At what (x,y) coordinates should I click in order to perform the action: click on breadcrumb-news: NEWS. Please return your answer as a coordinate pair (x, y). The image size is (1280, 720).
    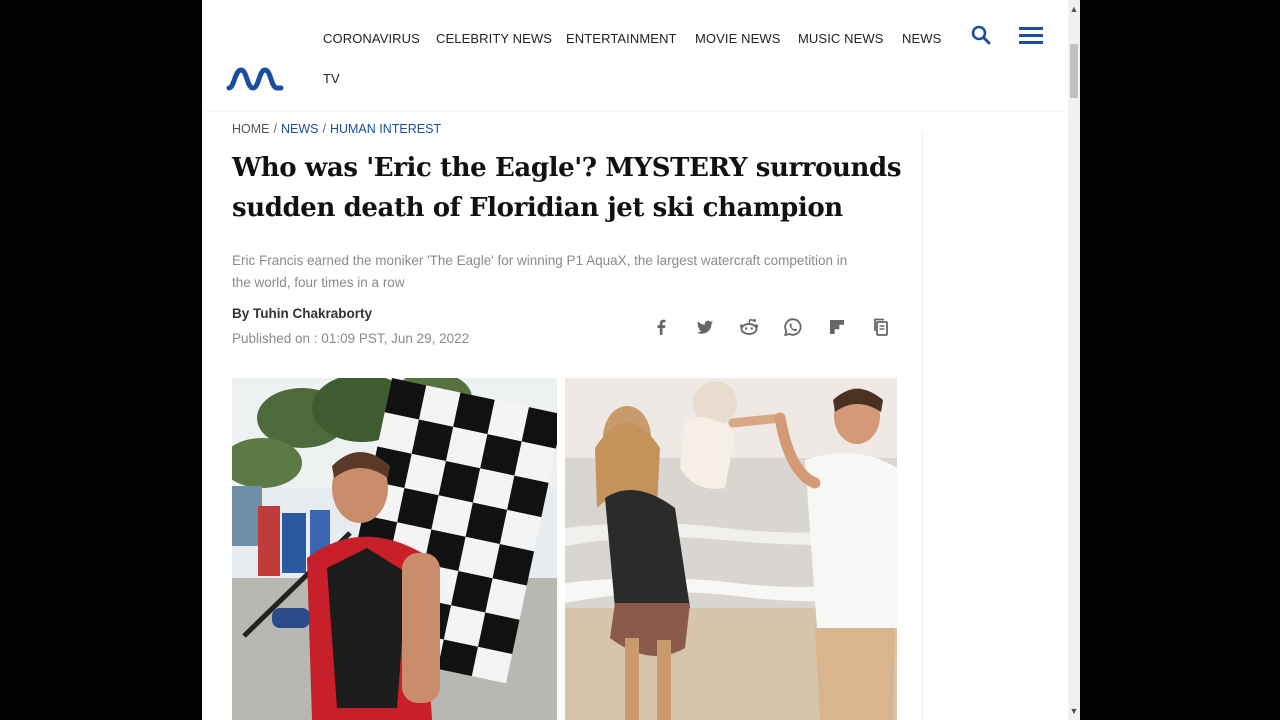
    Looking at the image, I should click on (300, 129).